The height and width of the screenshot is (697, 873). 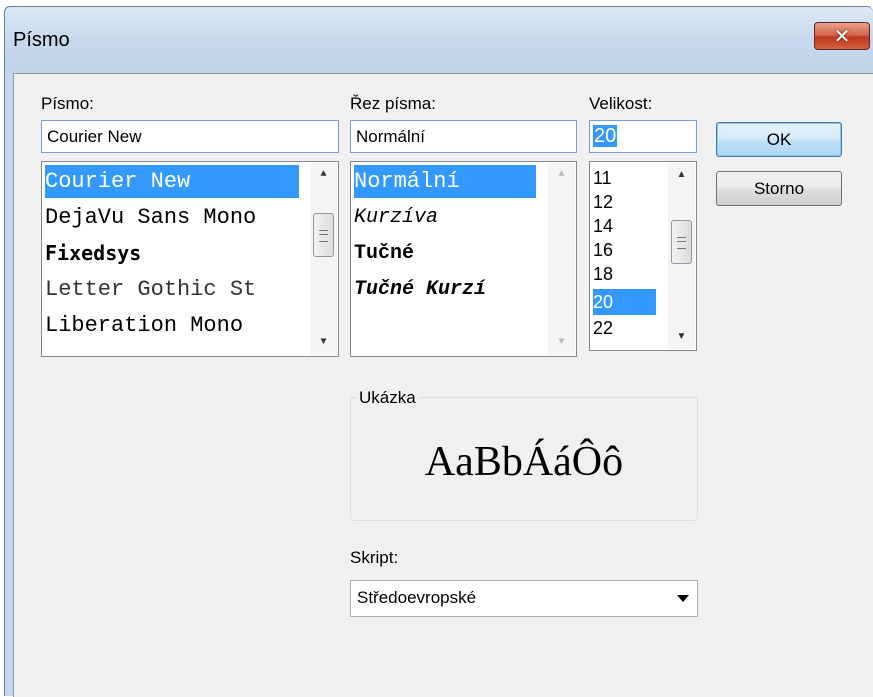 I want to click on script-dropdown: Středoevropské, so click(x=524, y=598).